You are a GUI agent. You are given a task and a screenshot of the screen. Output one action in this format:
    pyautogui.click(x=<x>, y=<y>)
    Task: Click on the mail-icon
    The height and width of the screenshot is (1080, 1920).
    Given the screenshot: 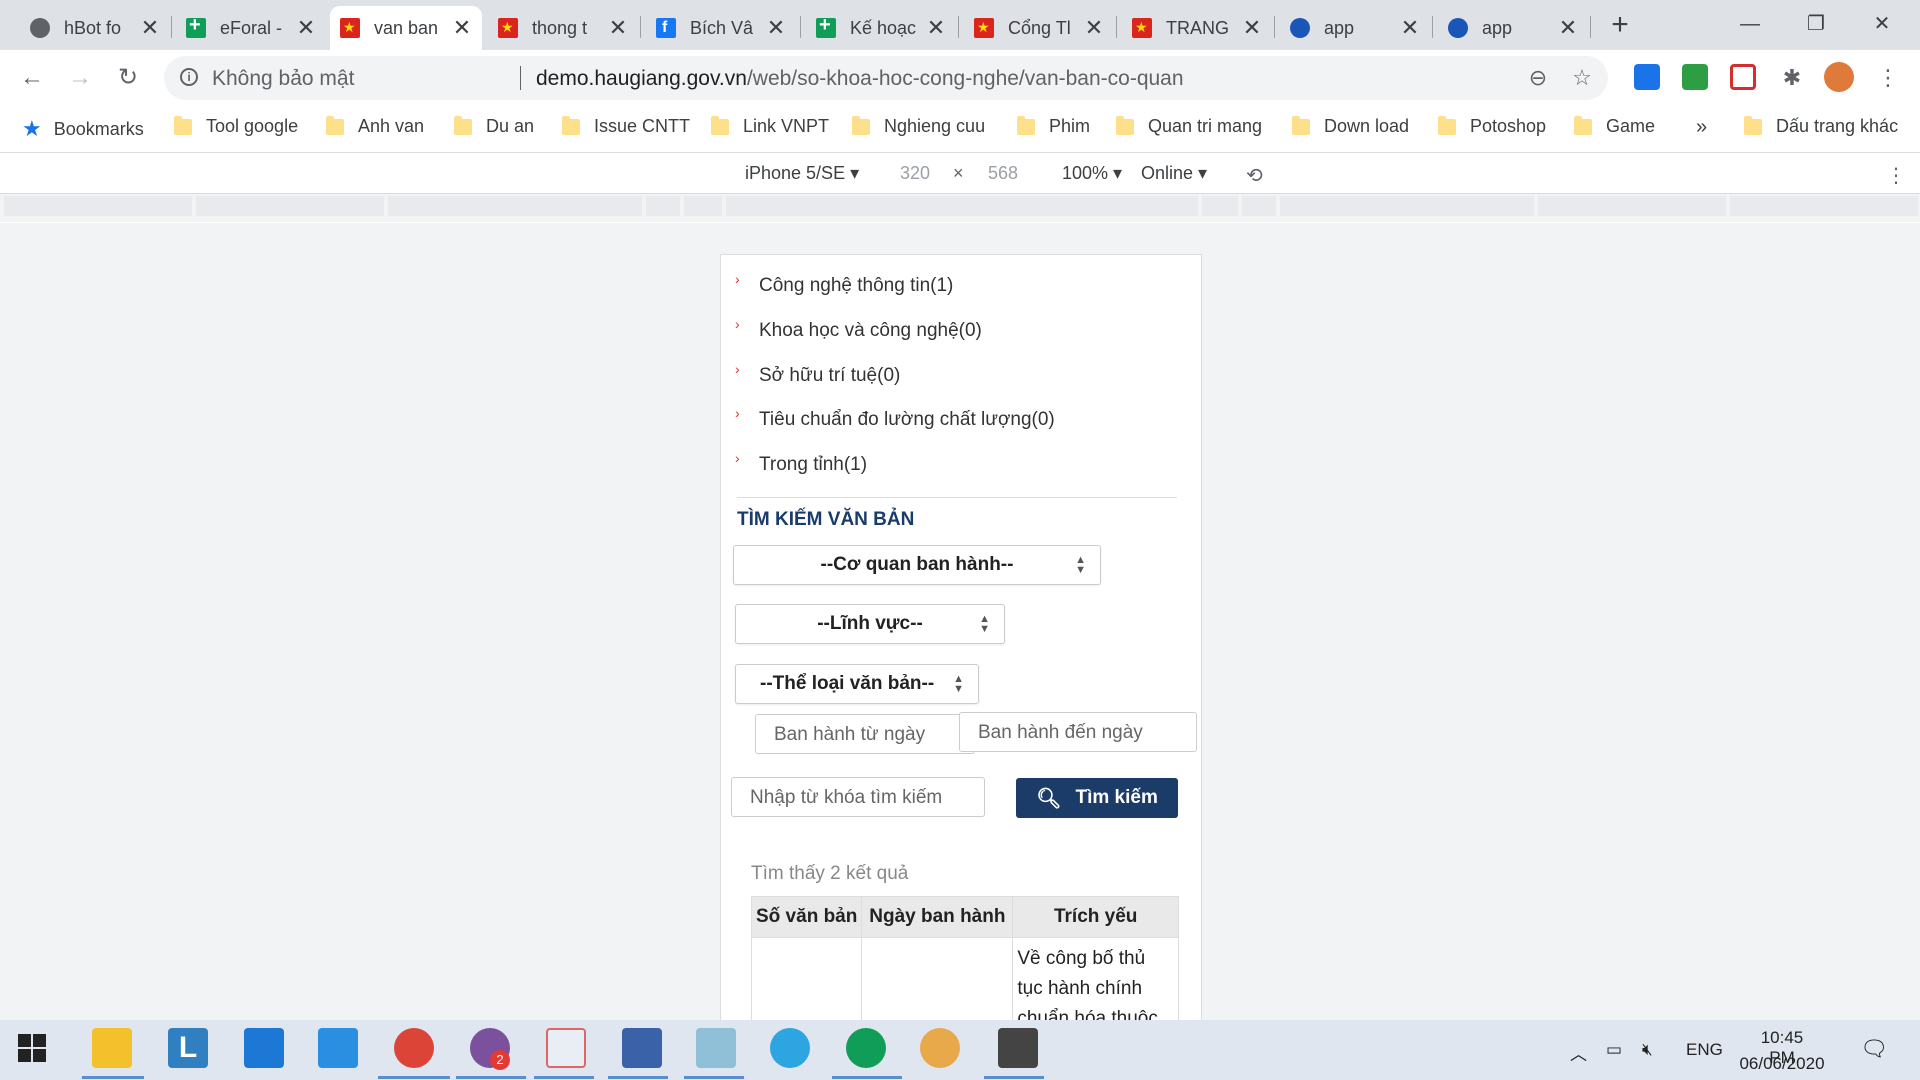 What is the action you would take?
    pyautogui.click(x=264, y=1048)
    